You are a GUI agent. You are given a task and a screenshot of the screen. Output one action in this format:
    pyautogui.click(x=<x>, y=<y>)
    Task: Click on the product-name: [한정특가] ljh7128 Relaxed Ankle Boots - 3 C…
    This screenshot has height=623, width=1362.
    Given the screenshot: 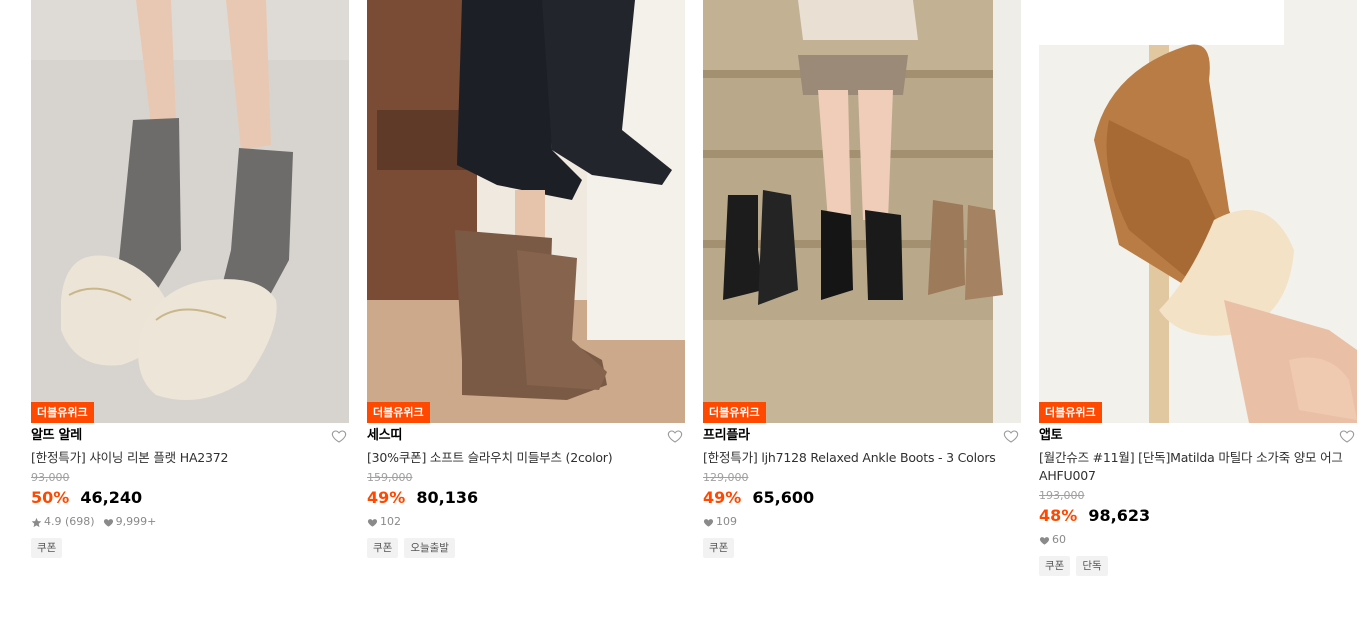 What is the action you would take?
    pyautogui.click(x=862, y=458)
    